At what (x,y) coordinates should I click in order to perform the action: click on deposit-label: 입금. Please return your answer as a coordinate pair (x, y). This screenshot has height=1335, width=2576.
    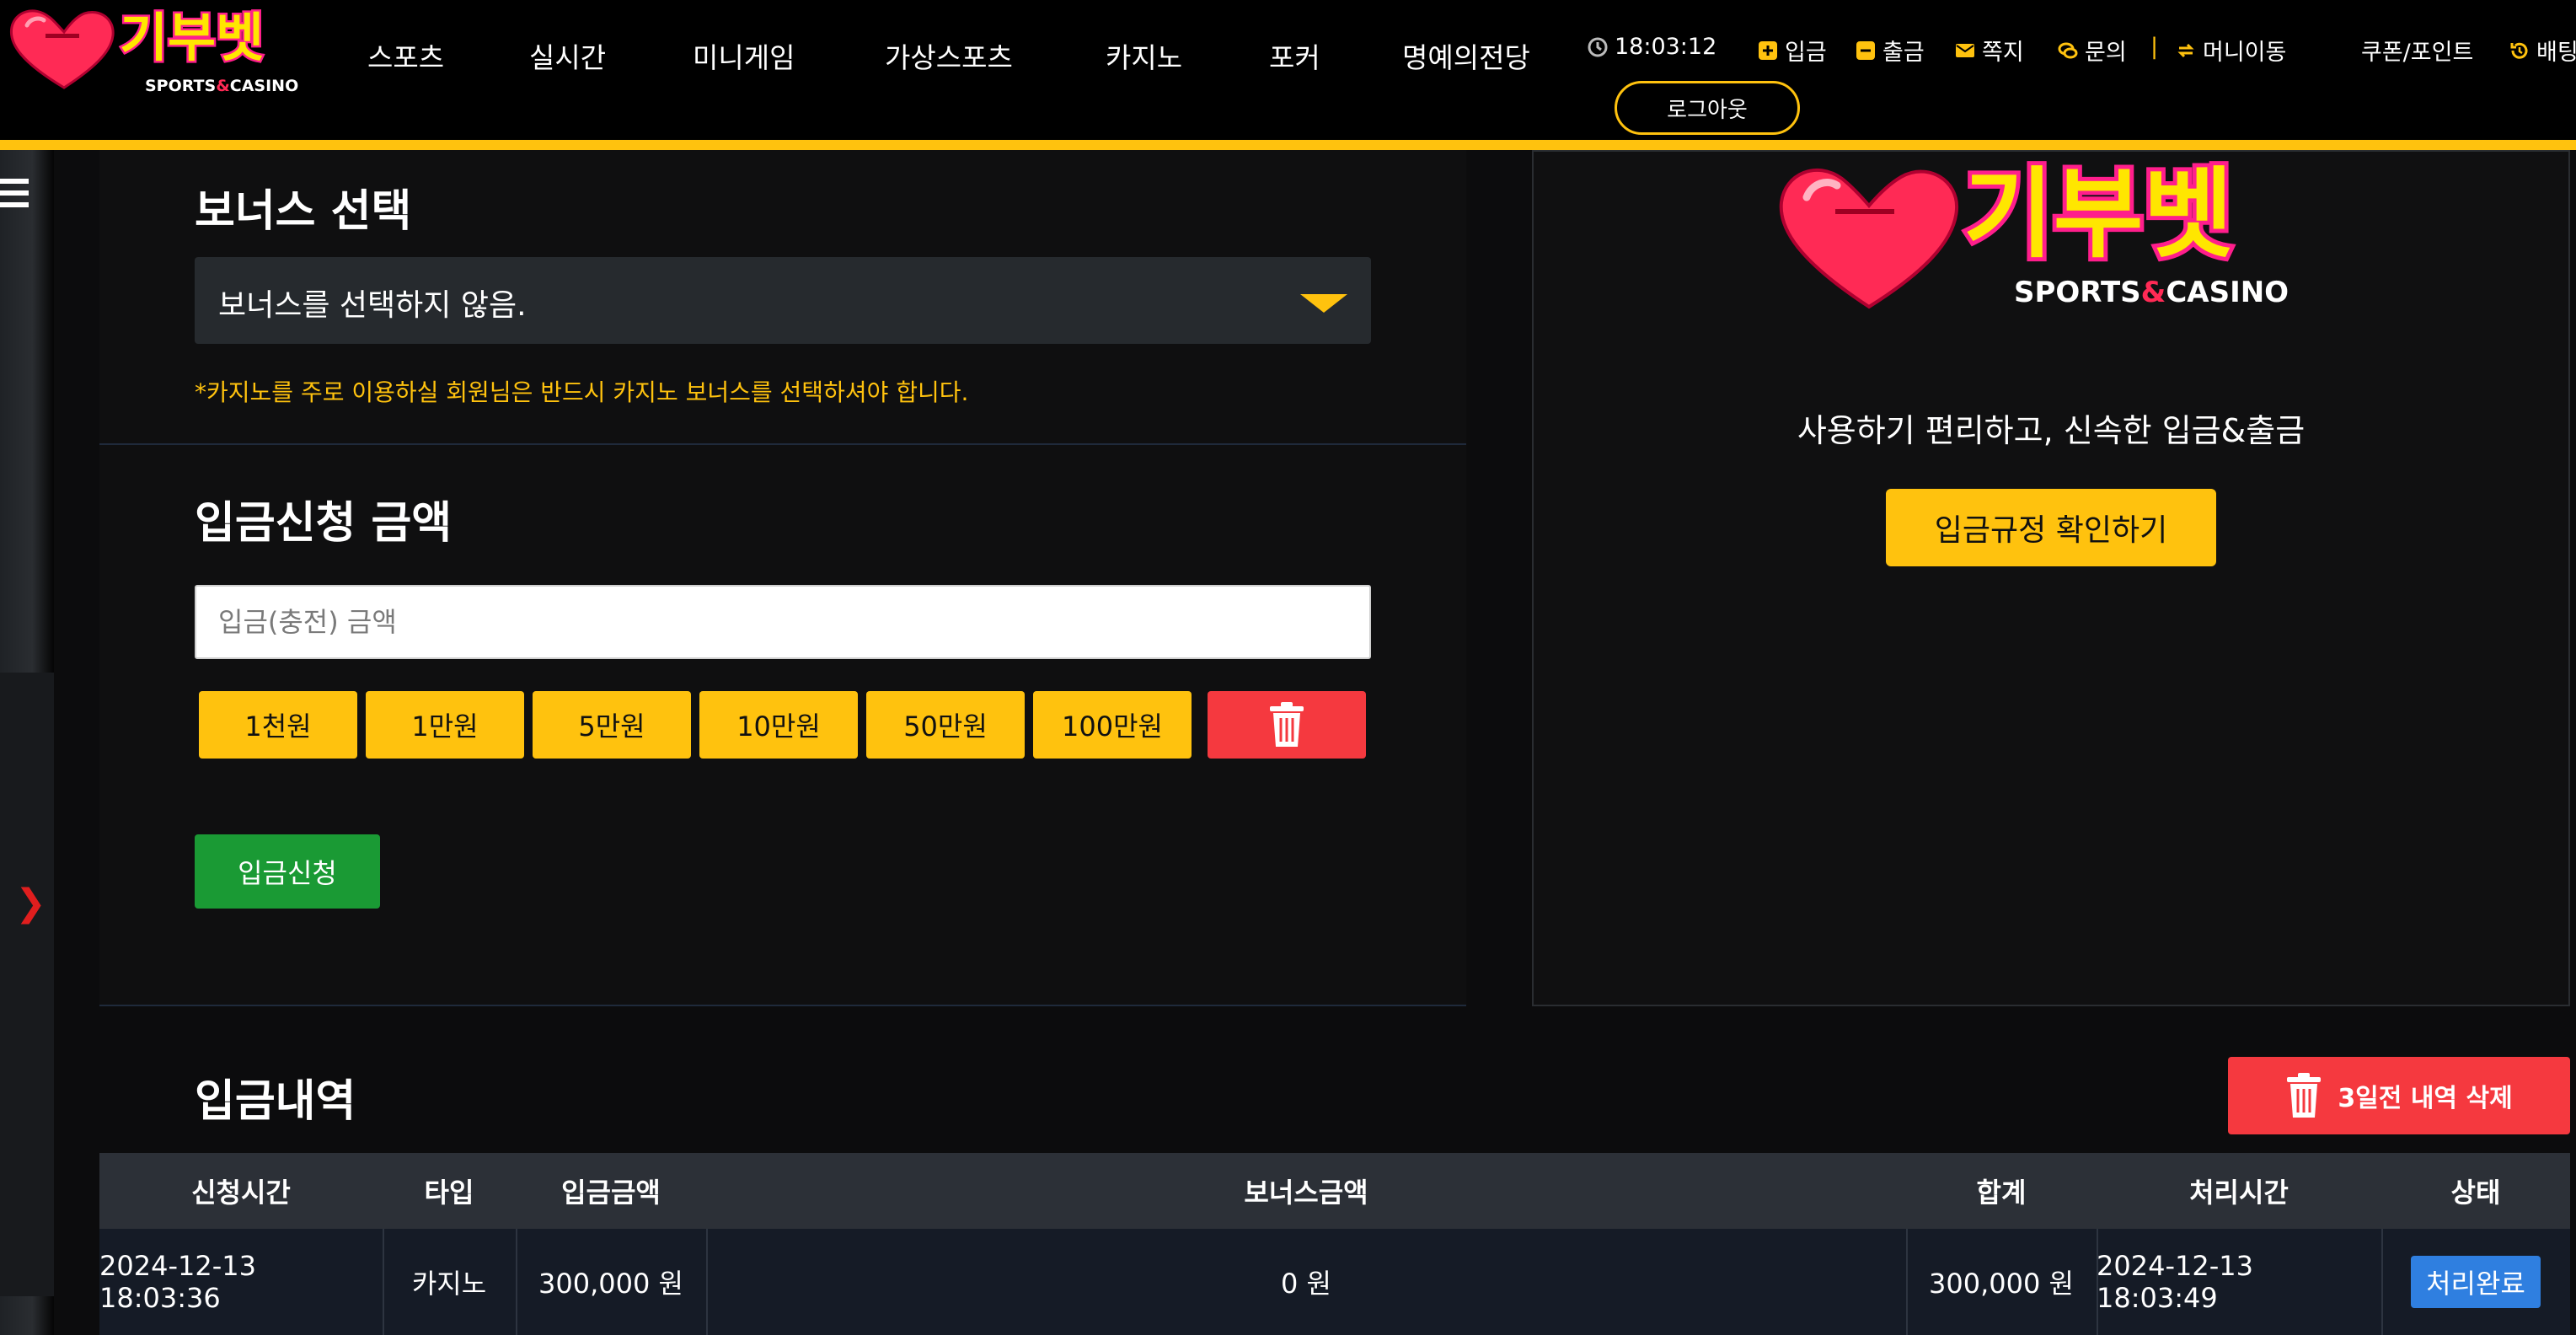
    Looking at the image, I should click on (1806, 53).